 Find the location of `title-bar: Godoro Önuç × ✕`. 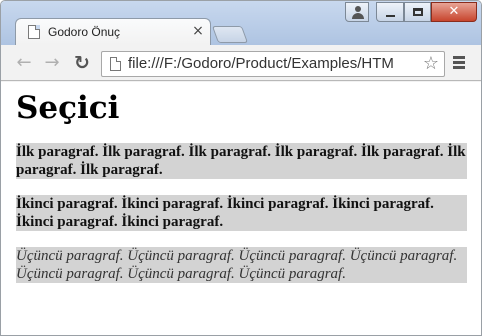

title-bar: Godoro Önuç × ✕ is located at coordinates (241, 23).